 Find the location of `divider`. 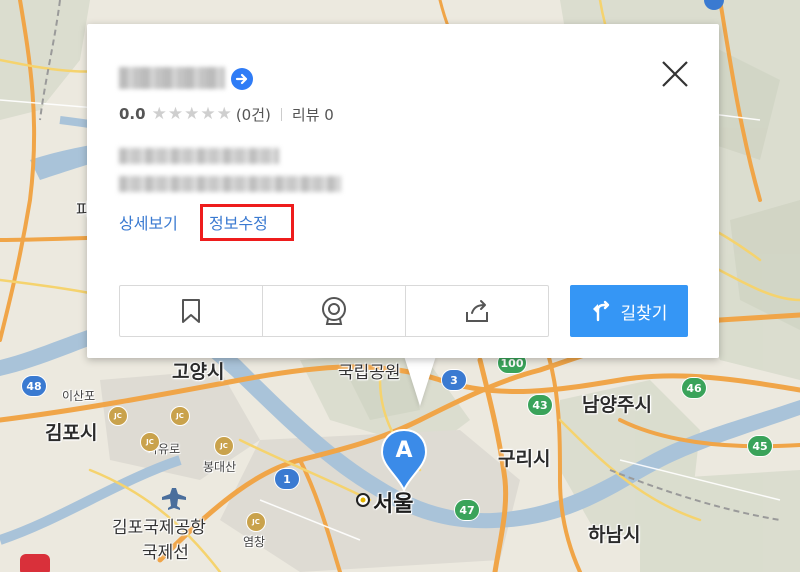

divider is located at coordinates (281, 114).